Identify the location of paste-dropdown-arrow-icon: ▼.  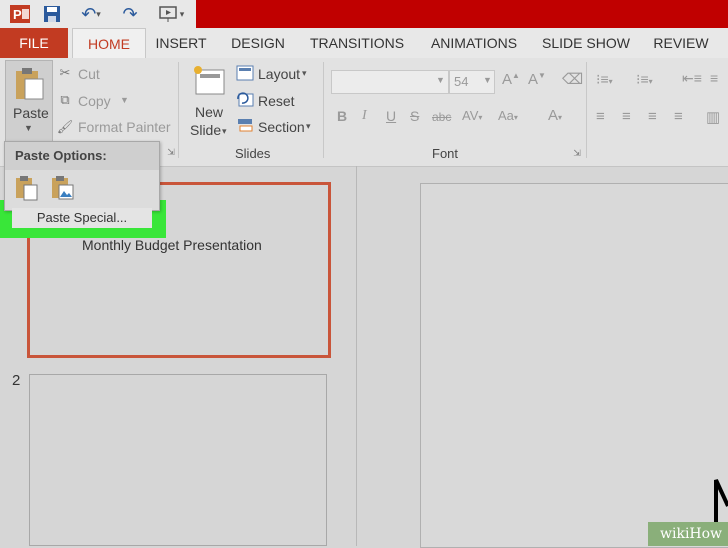
(28, 128).